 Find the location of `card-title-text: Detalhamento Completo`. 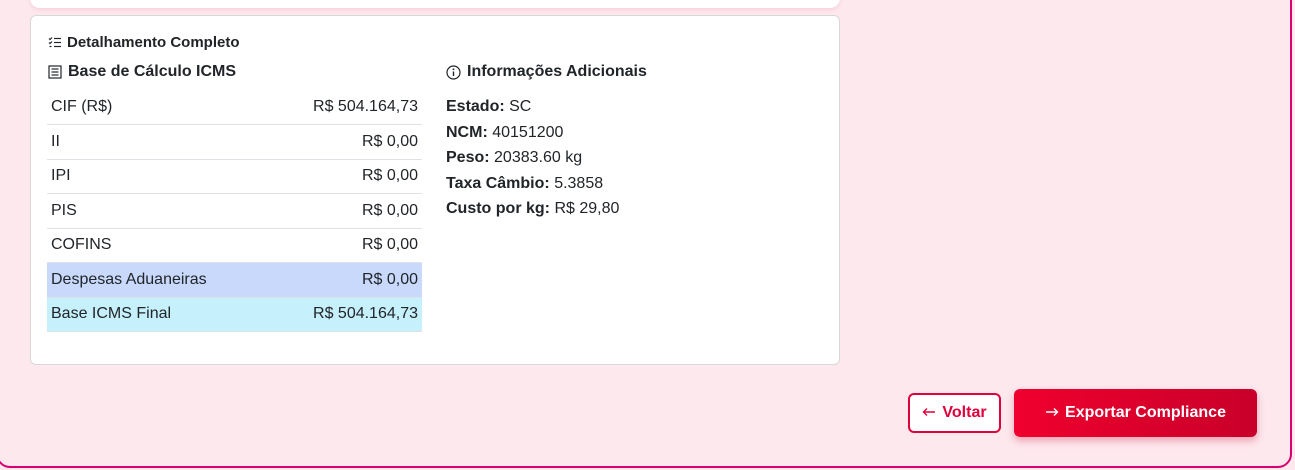

card-title-text: Detalhamento Completo is located at coordinates (153, 42).